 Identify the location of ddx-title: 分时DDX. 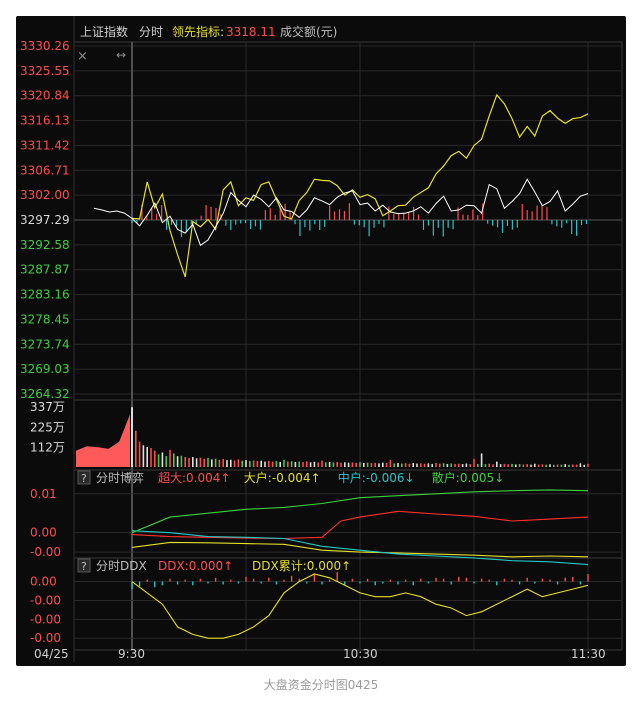
(121, 566).